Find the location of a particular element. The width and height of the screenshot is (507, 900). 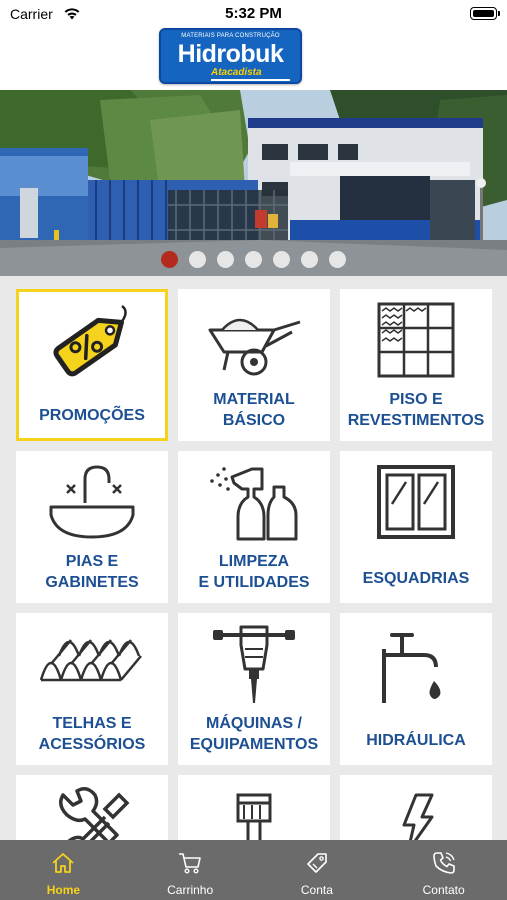

category-label-line2: EQUIPAMENTOS is located at coordinates (254, 744).